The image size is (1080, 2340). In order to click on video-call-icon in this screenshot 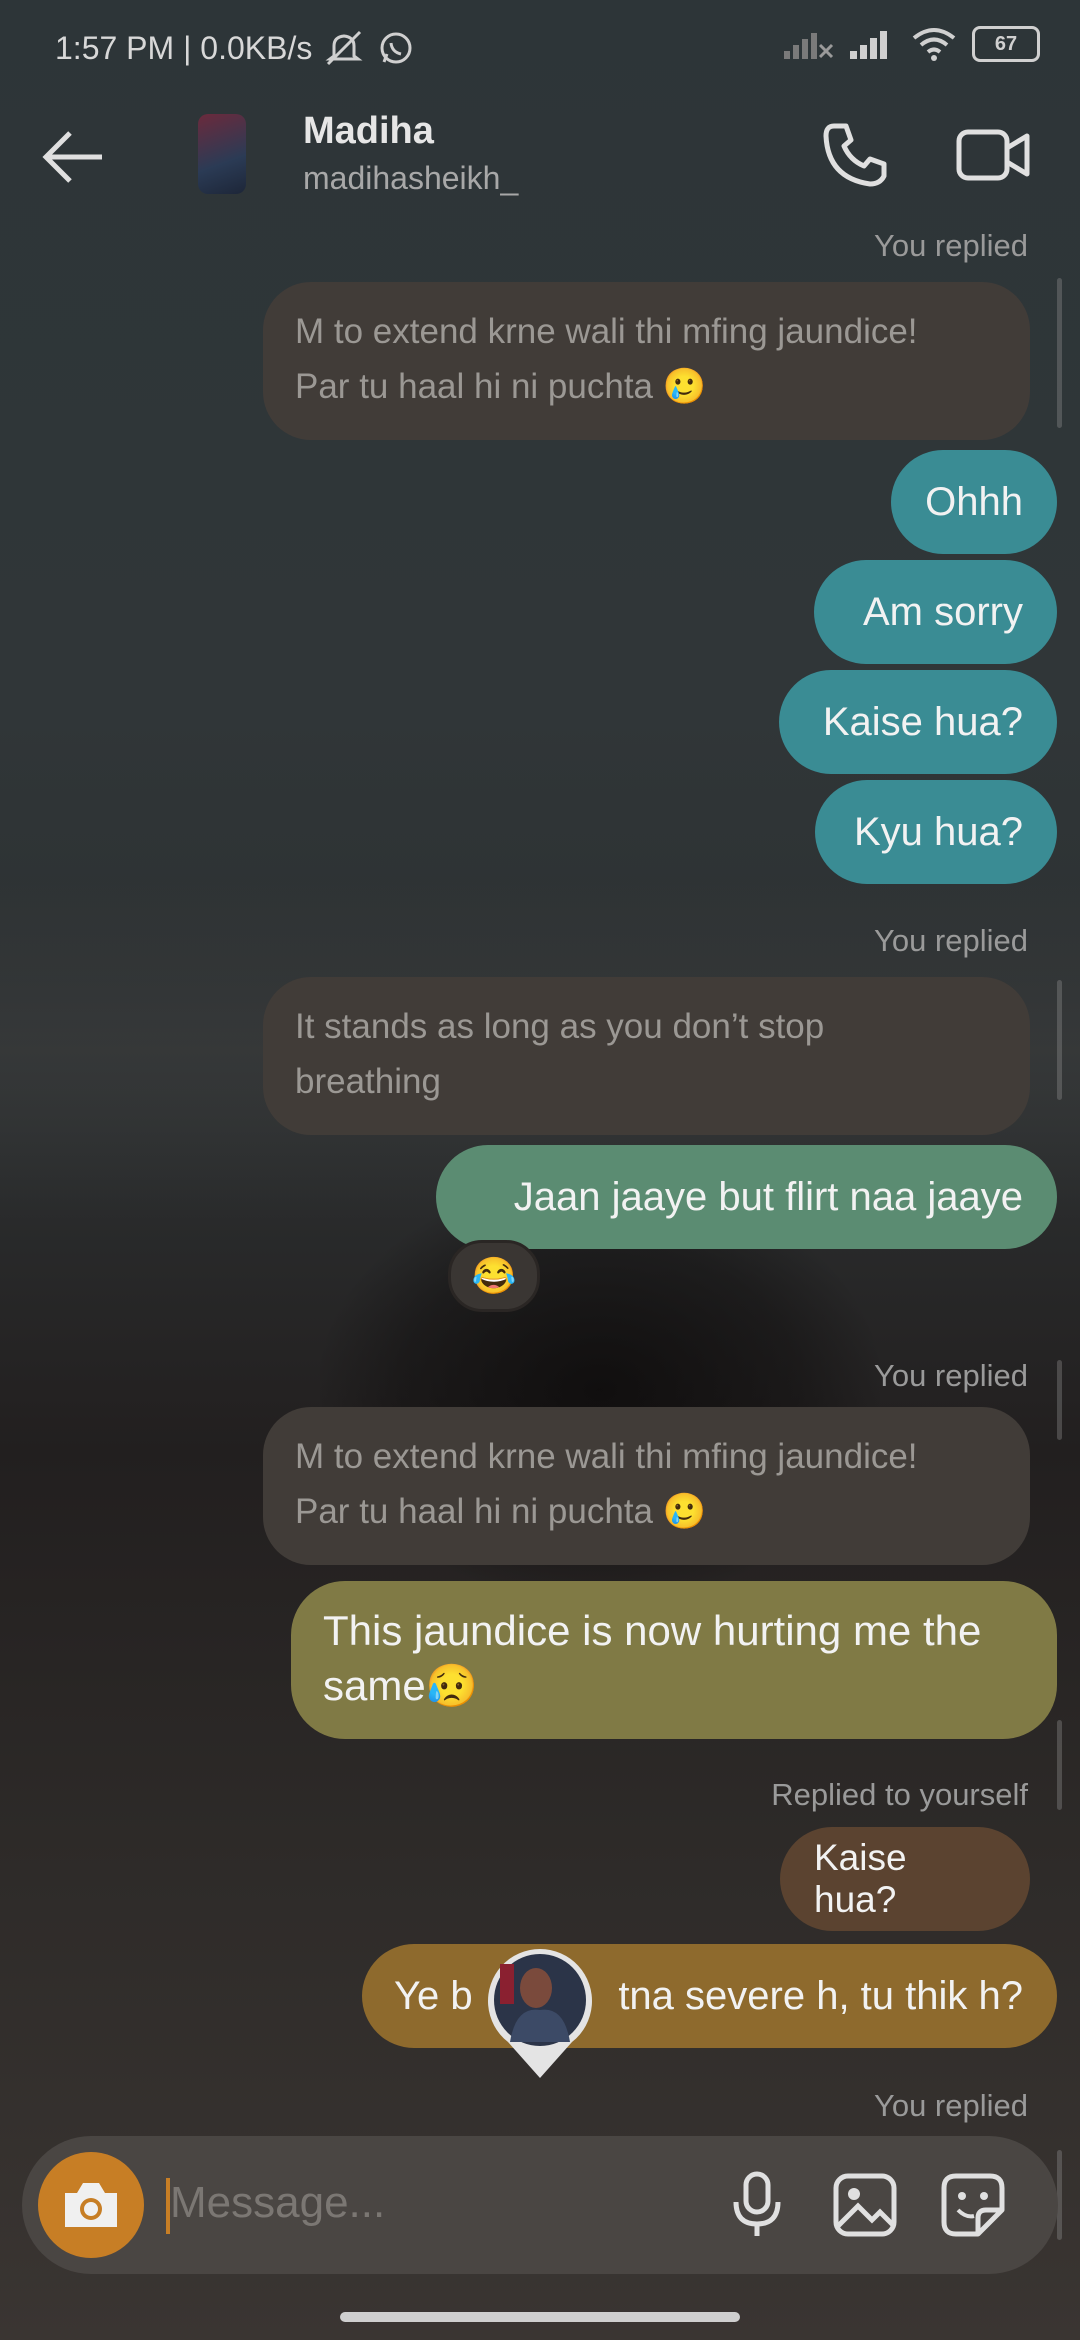, I will do `click(993, 155)`.